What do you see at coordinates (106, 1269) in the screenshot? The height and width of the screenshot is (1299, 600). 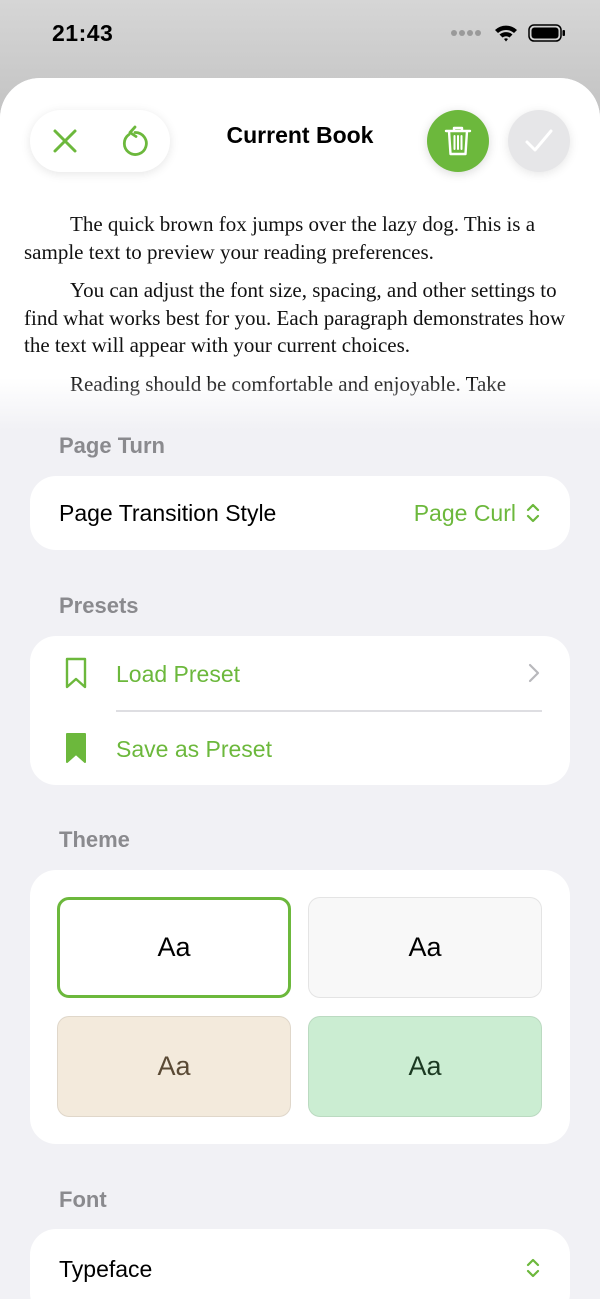 I see `typeface-label: Typeface` at bounding box center [106, 1269].